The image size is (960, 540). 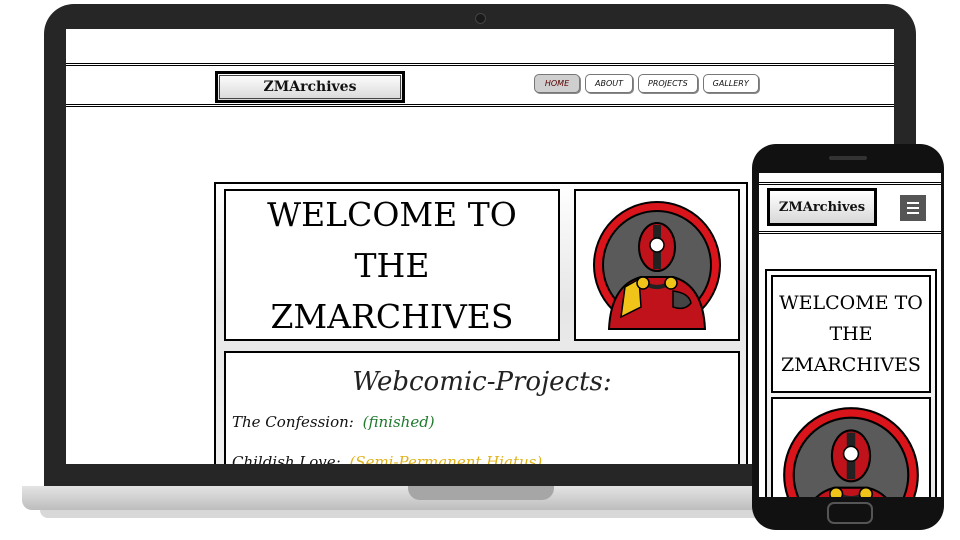 What do you see at coordinates (609, 83) in the screenshot?
I see `nav-about-button: ABOUT` at bounding box center [609, 83].